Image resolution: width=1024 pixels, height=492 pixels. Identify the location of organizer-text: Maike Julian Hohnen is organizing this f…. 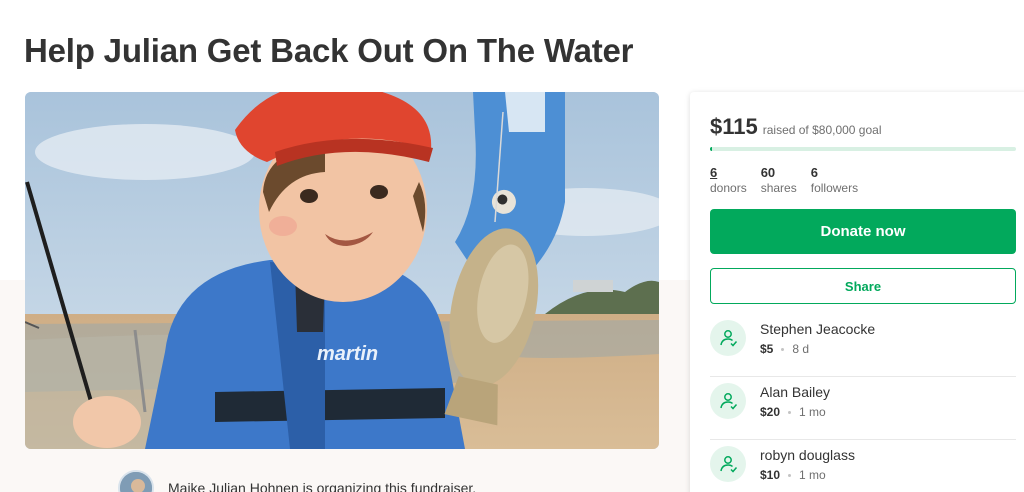
(322, 486).